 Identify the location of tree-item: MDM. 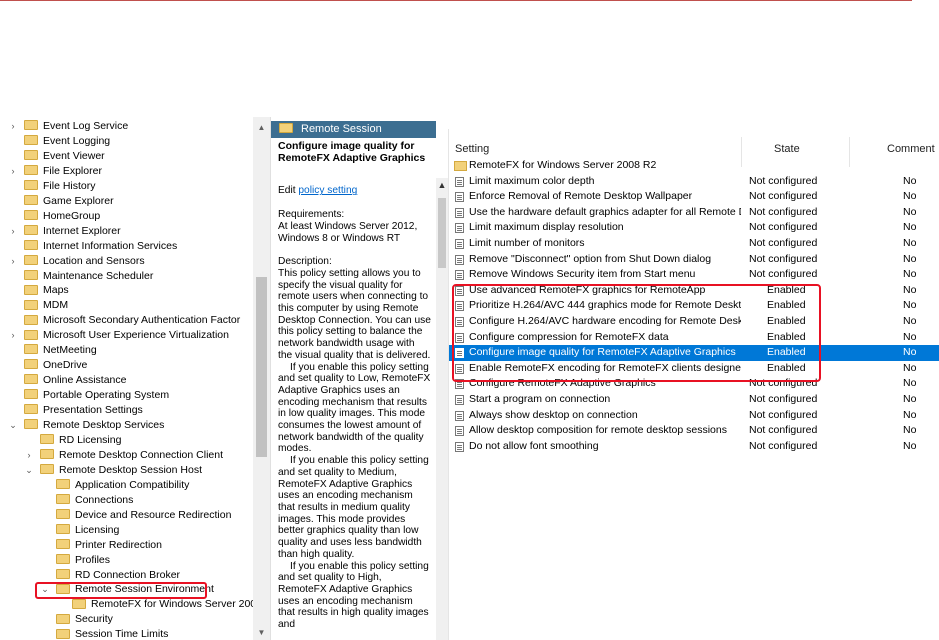
(46, 305).